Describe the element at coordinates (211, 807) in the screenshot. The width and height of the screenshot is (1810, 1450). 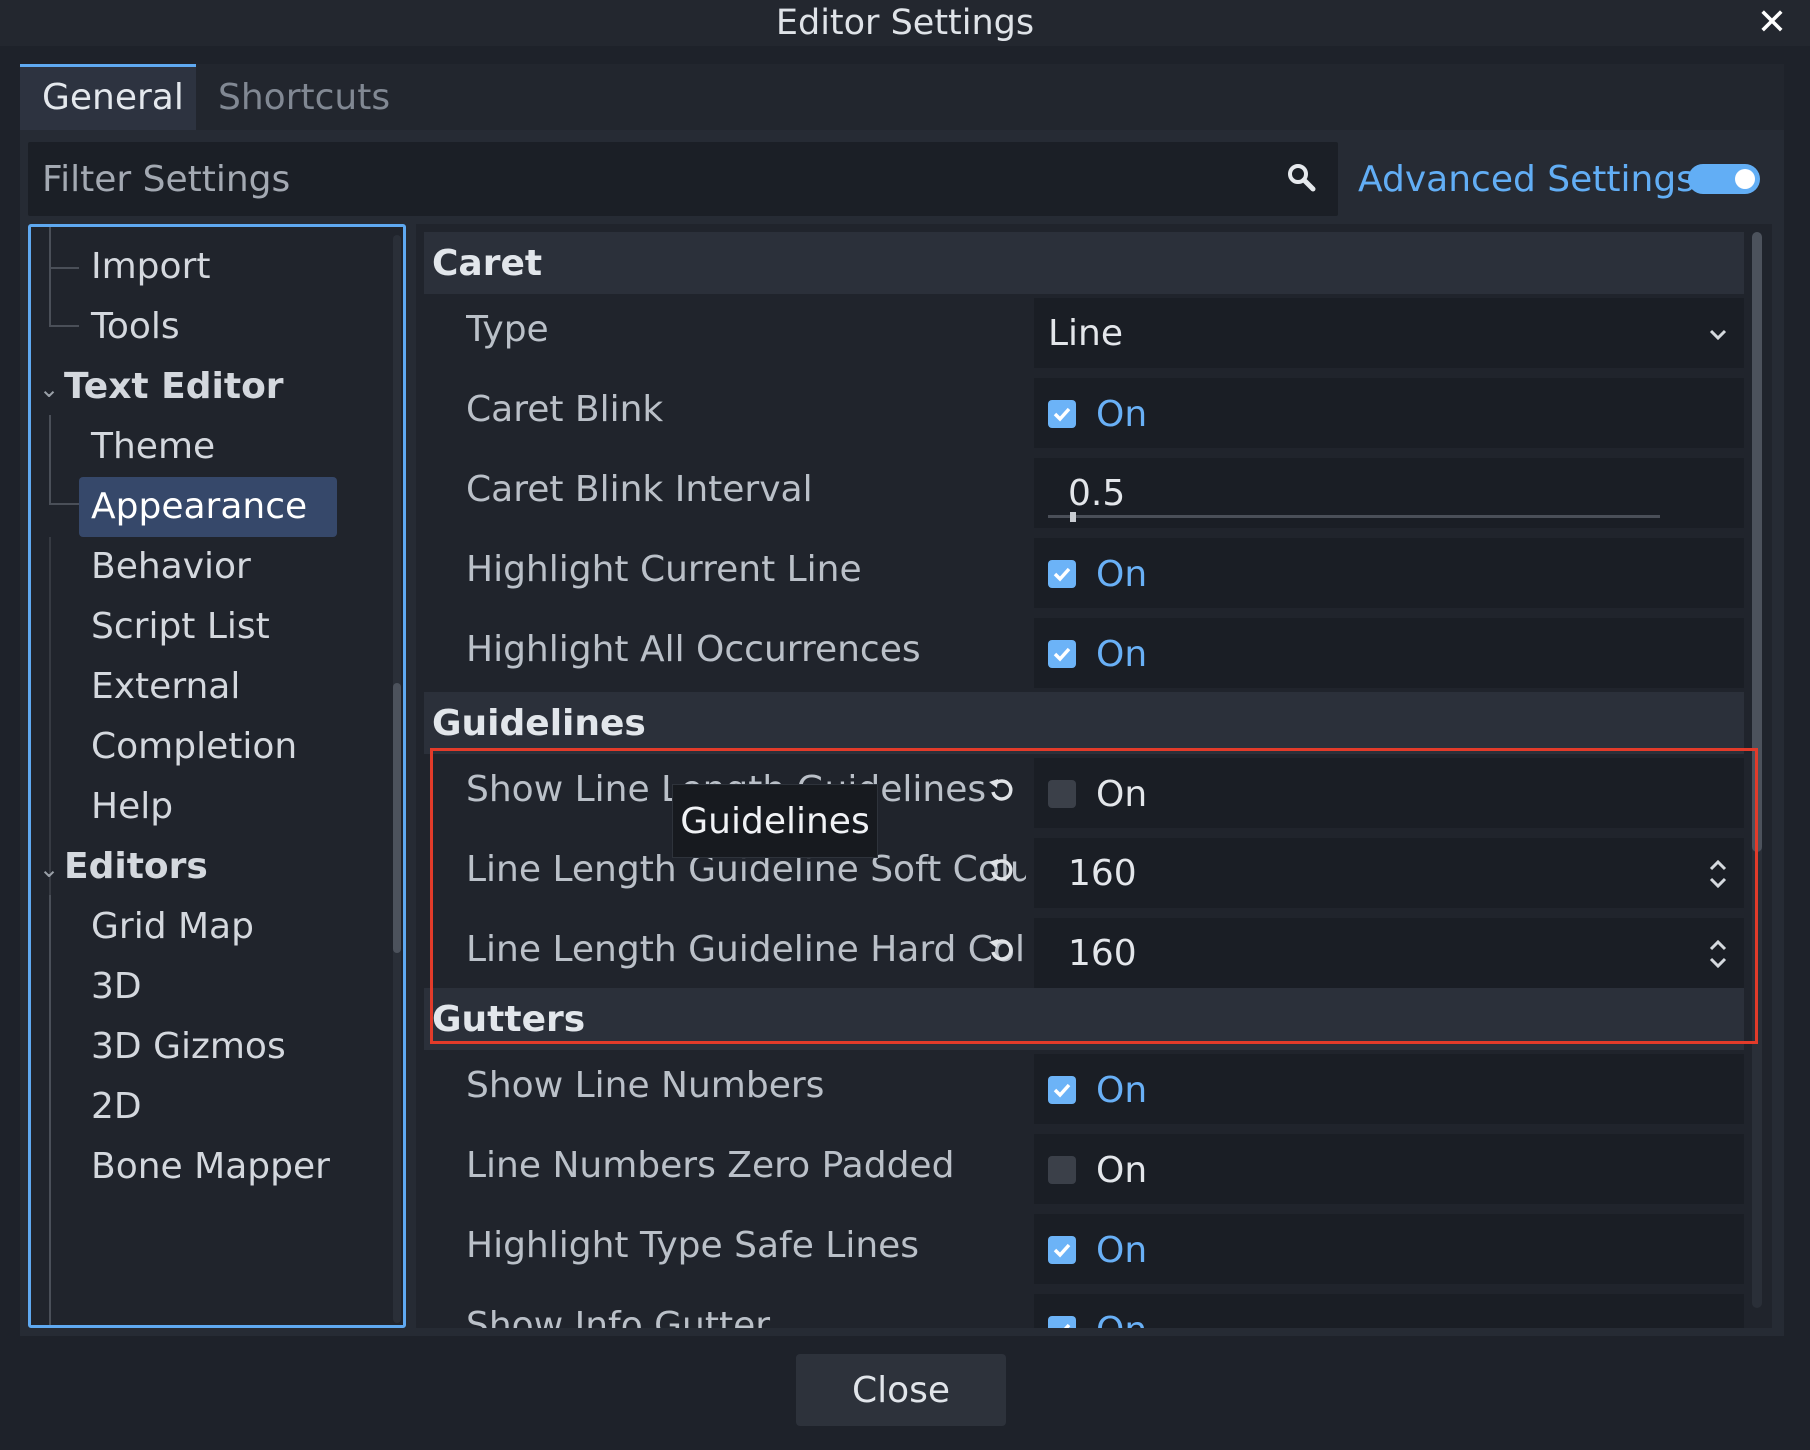
I see `tree-item-help: Help` at that location.